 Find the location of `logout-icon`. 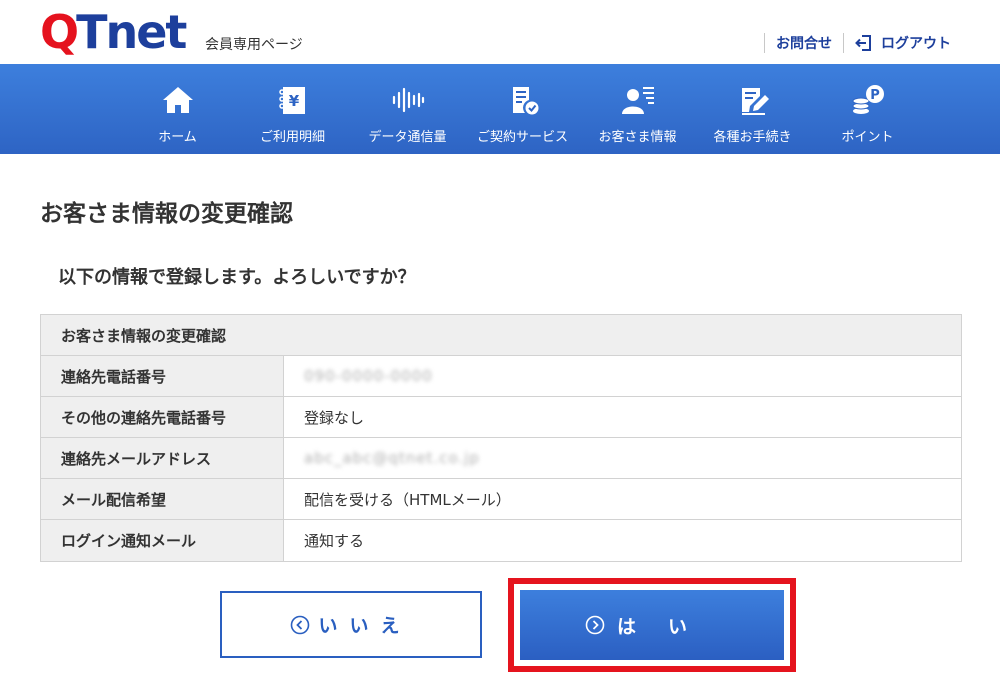

logout-icon is located at coordinates (863, 43).